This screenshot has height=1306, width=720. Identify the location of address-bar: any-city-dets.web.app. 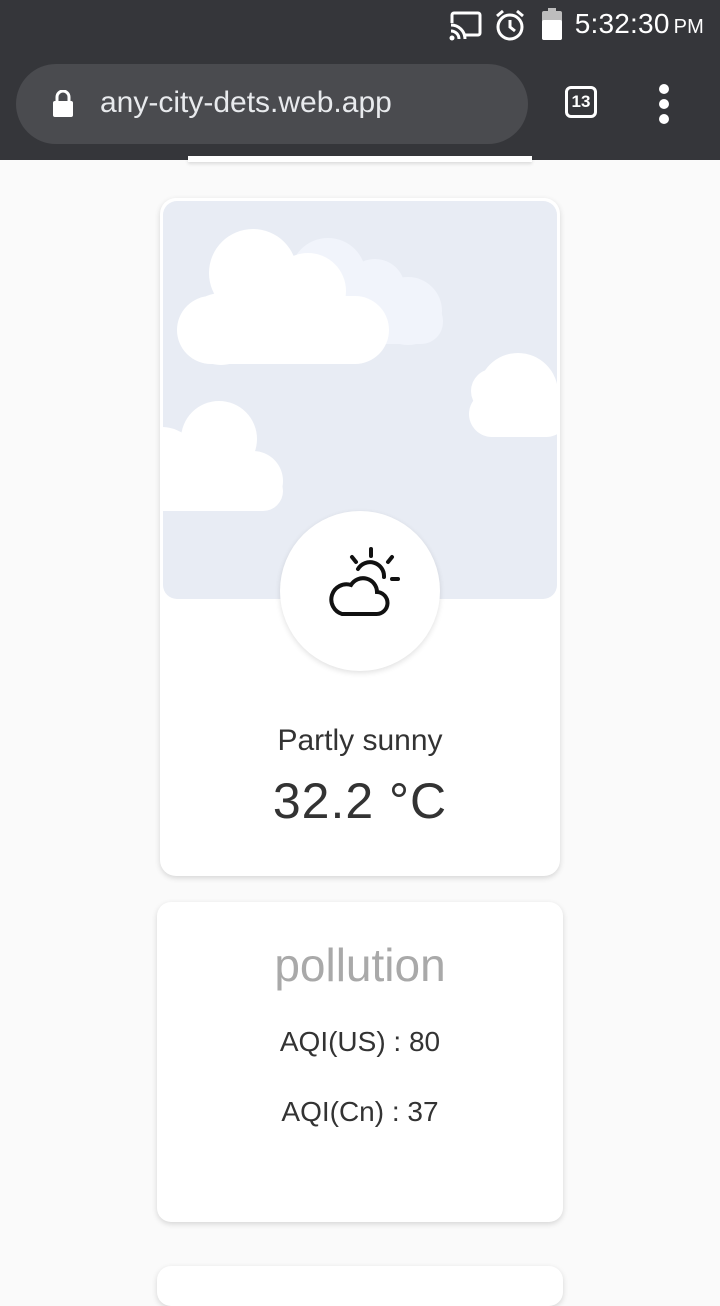
(272, 104).